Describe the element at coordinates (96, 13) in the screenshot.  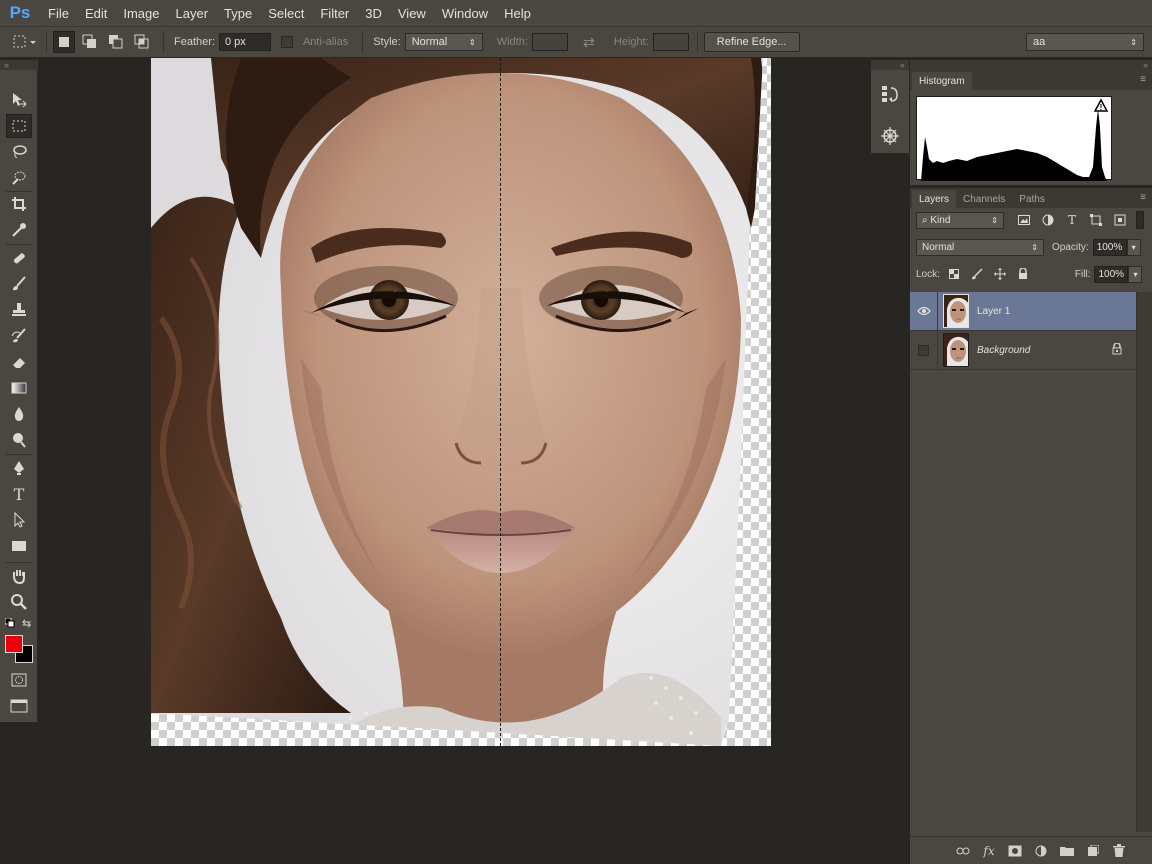
I see `menu-edit: Edit` at that location.